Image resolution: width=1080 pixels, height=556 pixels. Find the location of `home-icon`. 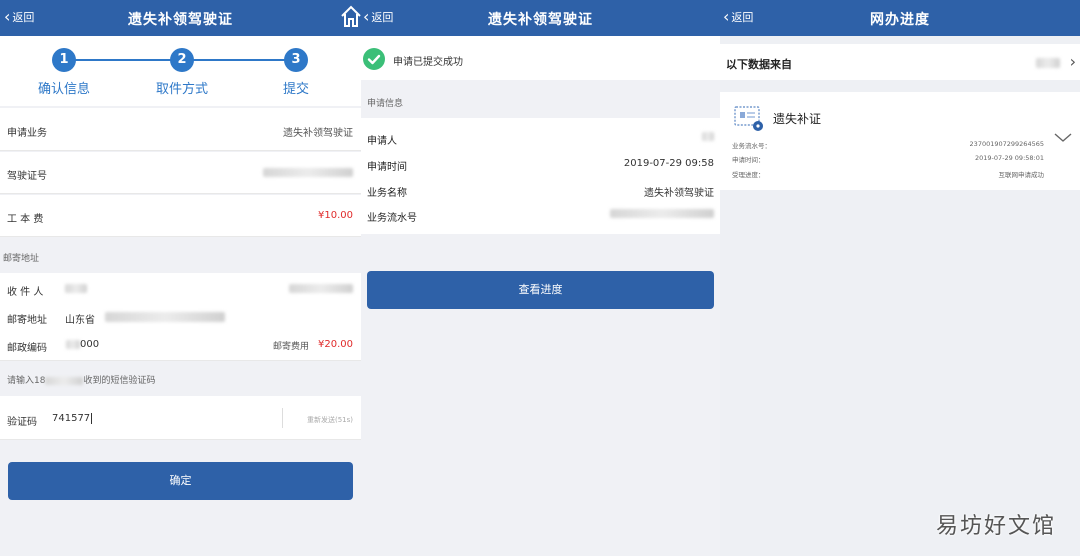

home-icon is located at coordinates (351, 18).